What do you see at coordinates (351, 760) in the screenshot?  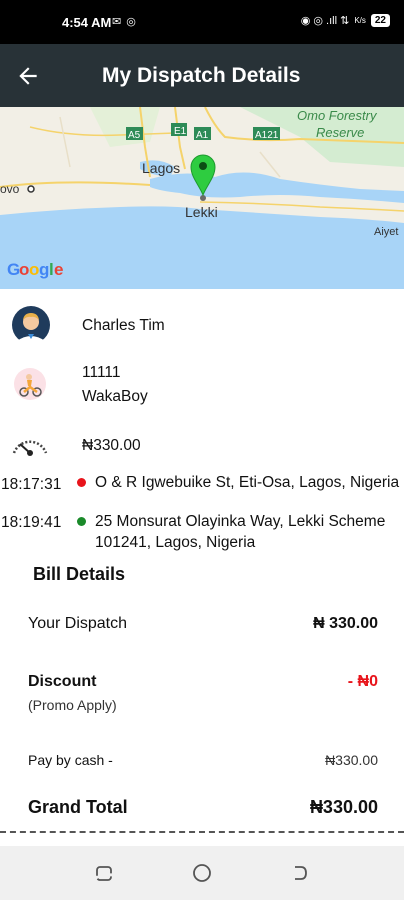 I see `pay-by-cash-value: ₦330.00` at bounding box center [351, 760].